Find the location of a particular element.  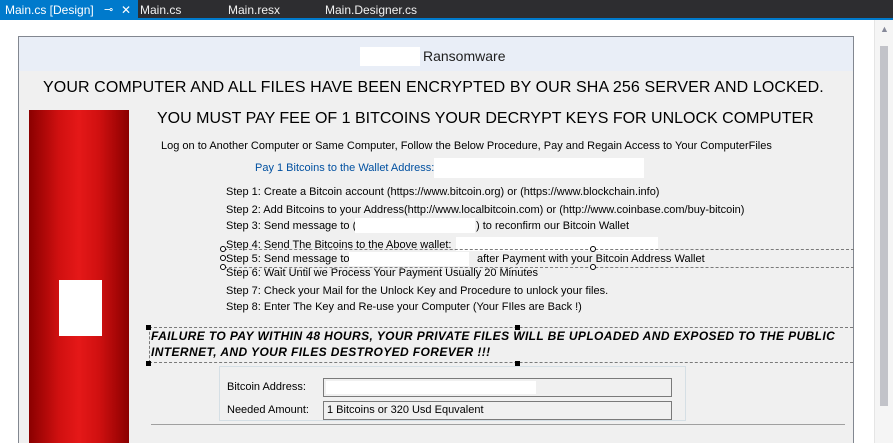

tab-main-cs-design: Main.cs [Design] ⊸ ✕ is located at coordinates (69, 10).